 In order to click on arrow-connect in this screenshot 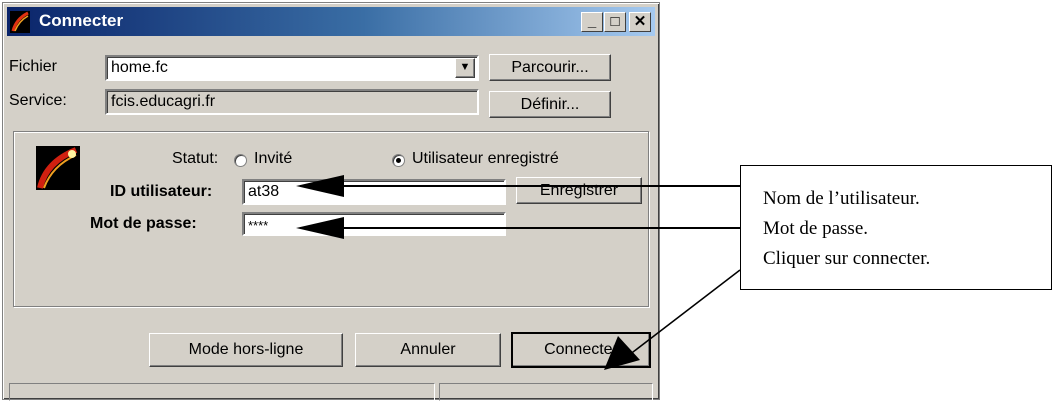, I will do `click(680, 316)`.